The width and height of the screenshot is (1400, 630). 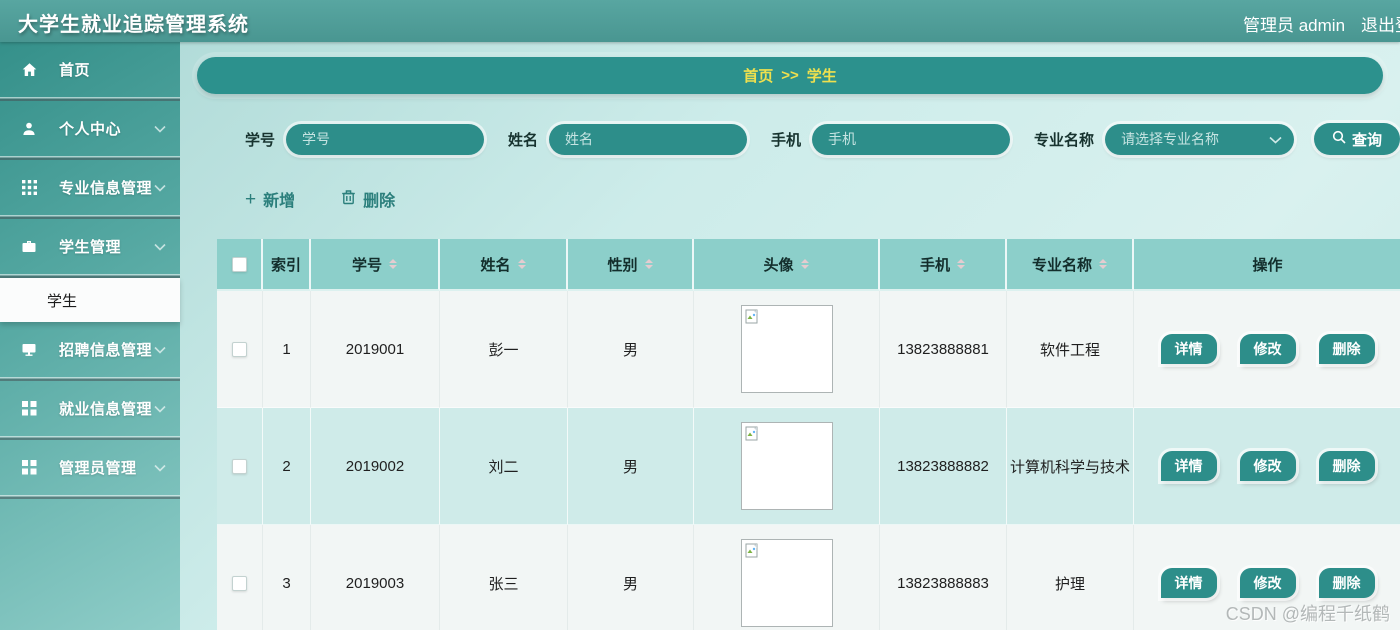 What do you see at coordinates (279, 201) in the screenshot?
I see `add-button-label: 新增` at bounding box center [279, 201].